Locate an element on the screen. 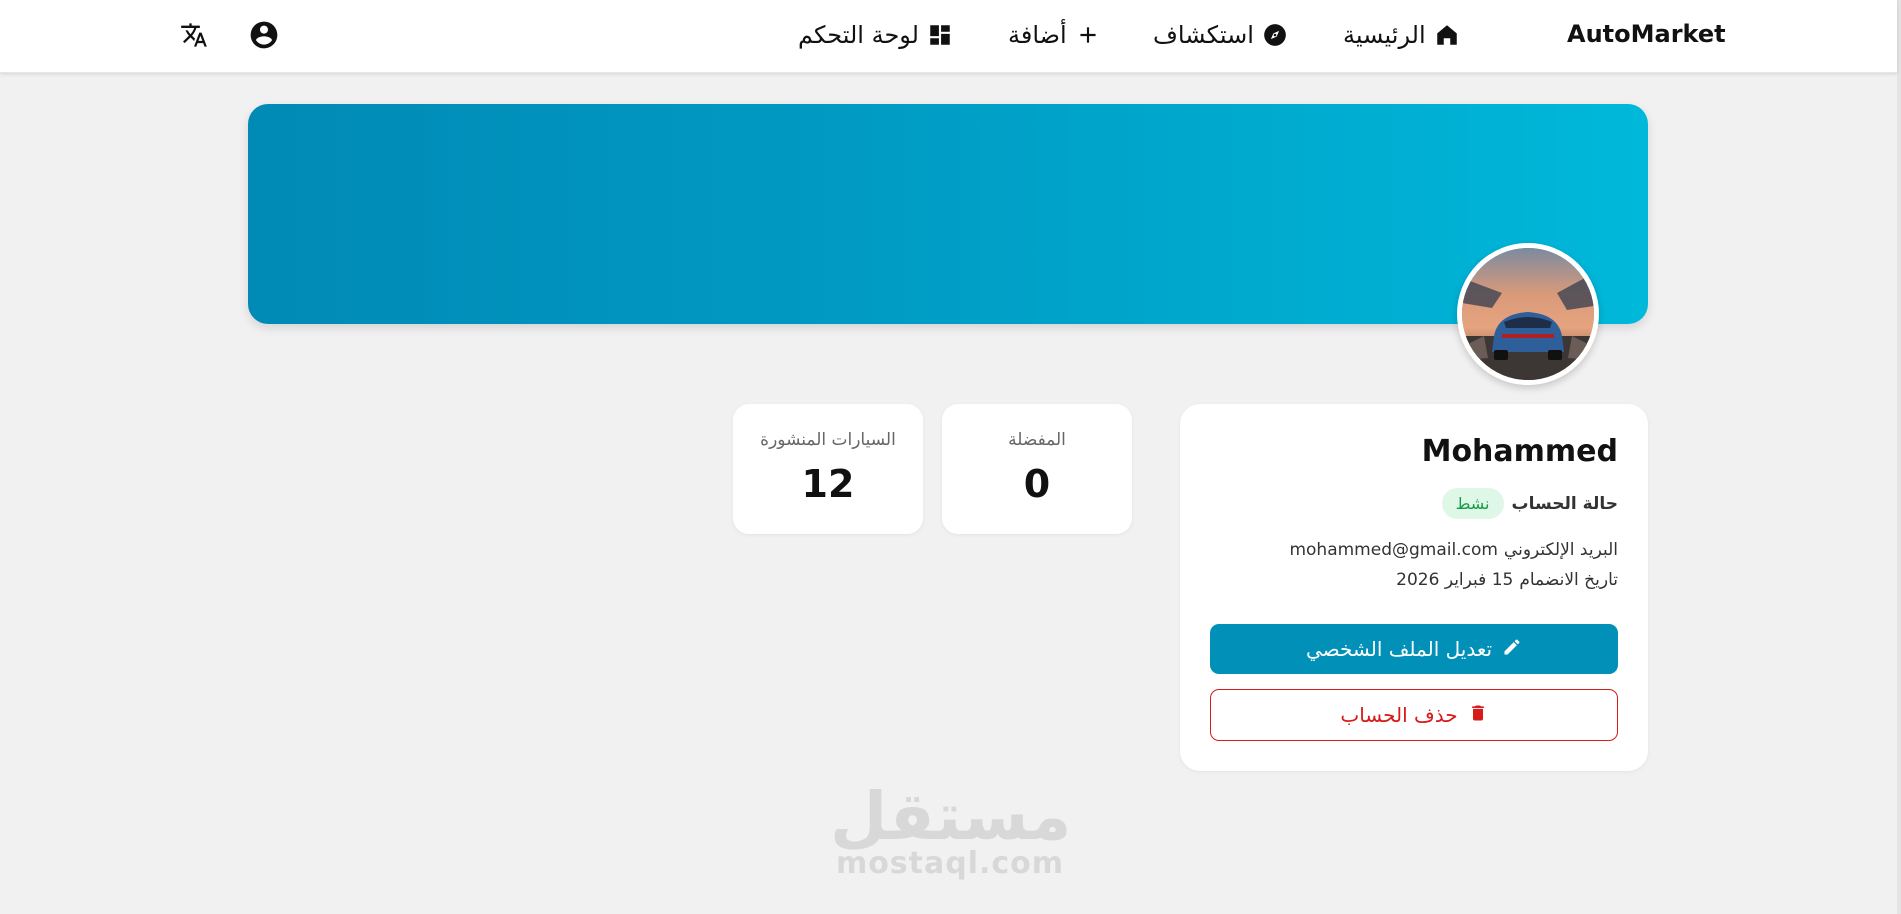 The image size is (1901, 914). trash-icon is located at coordinates (1478, 715).